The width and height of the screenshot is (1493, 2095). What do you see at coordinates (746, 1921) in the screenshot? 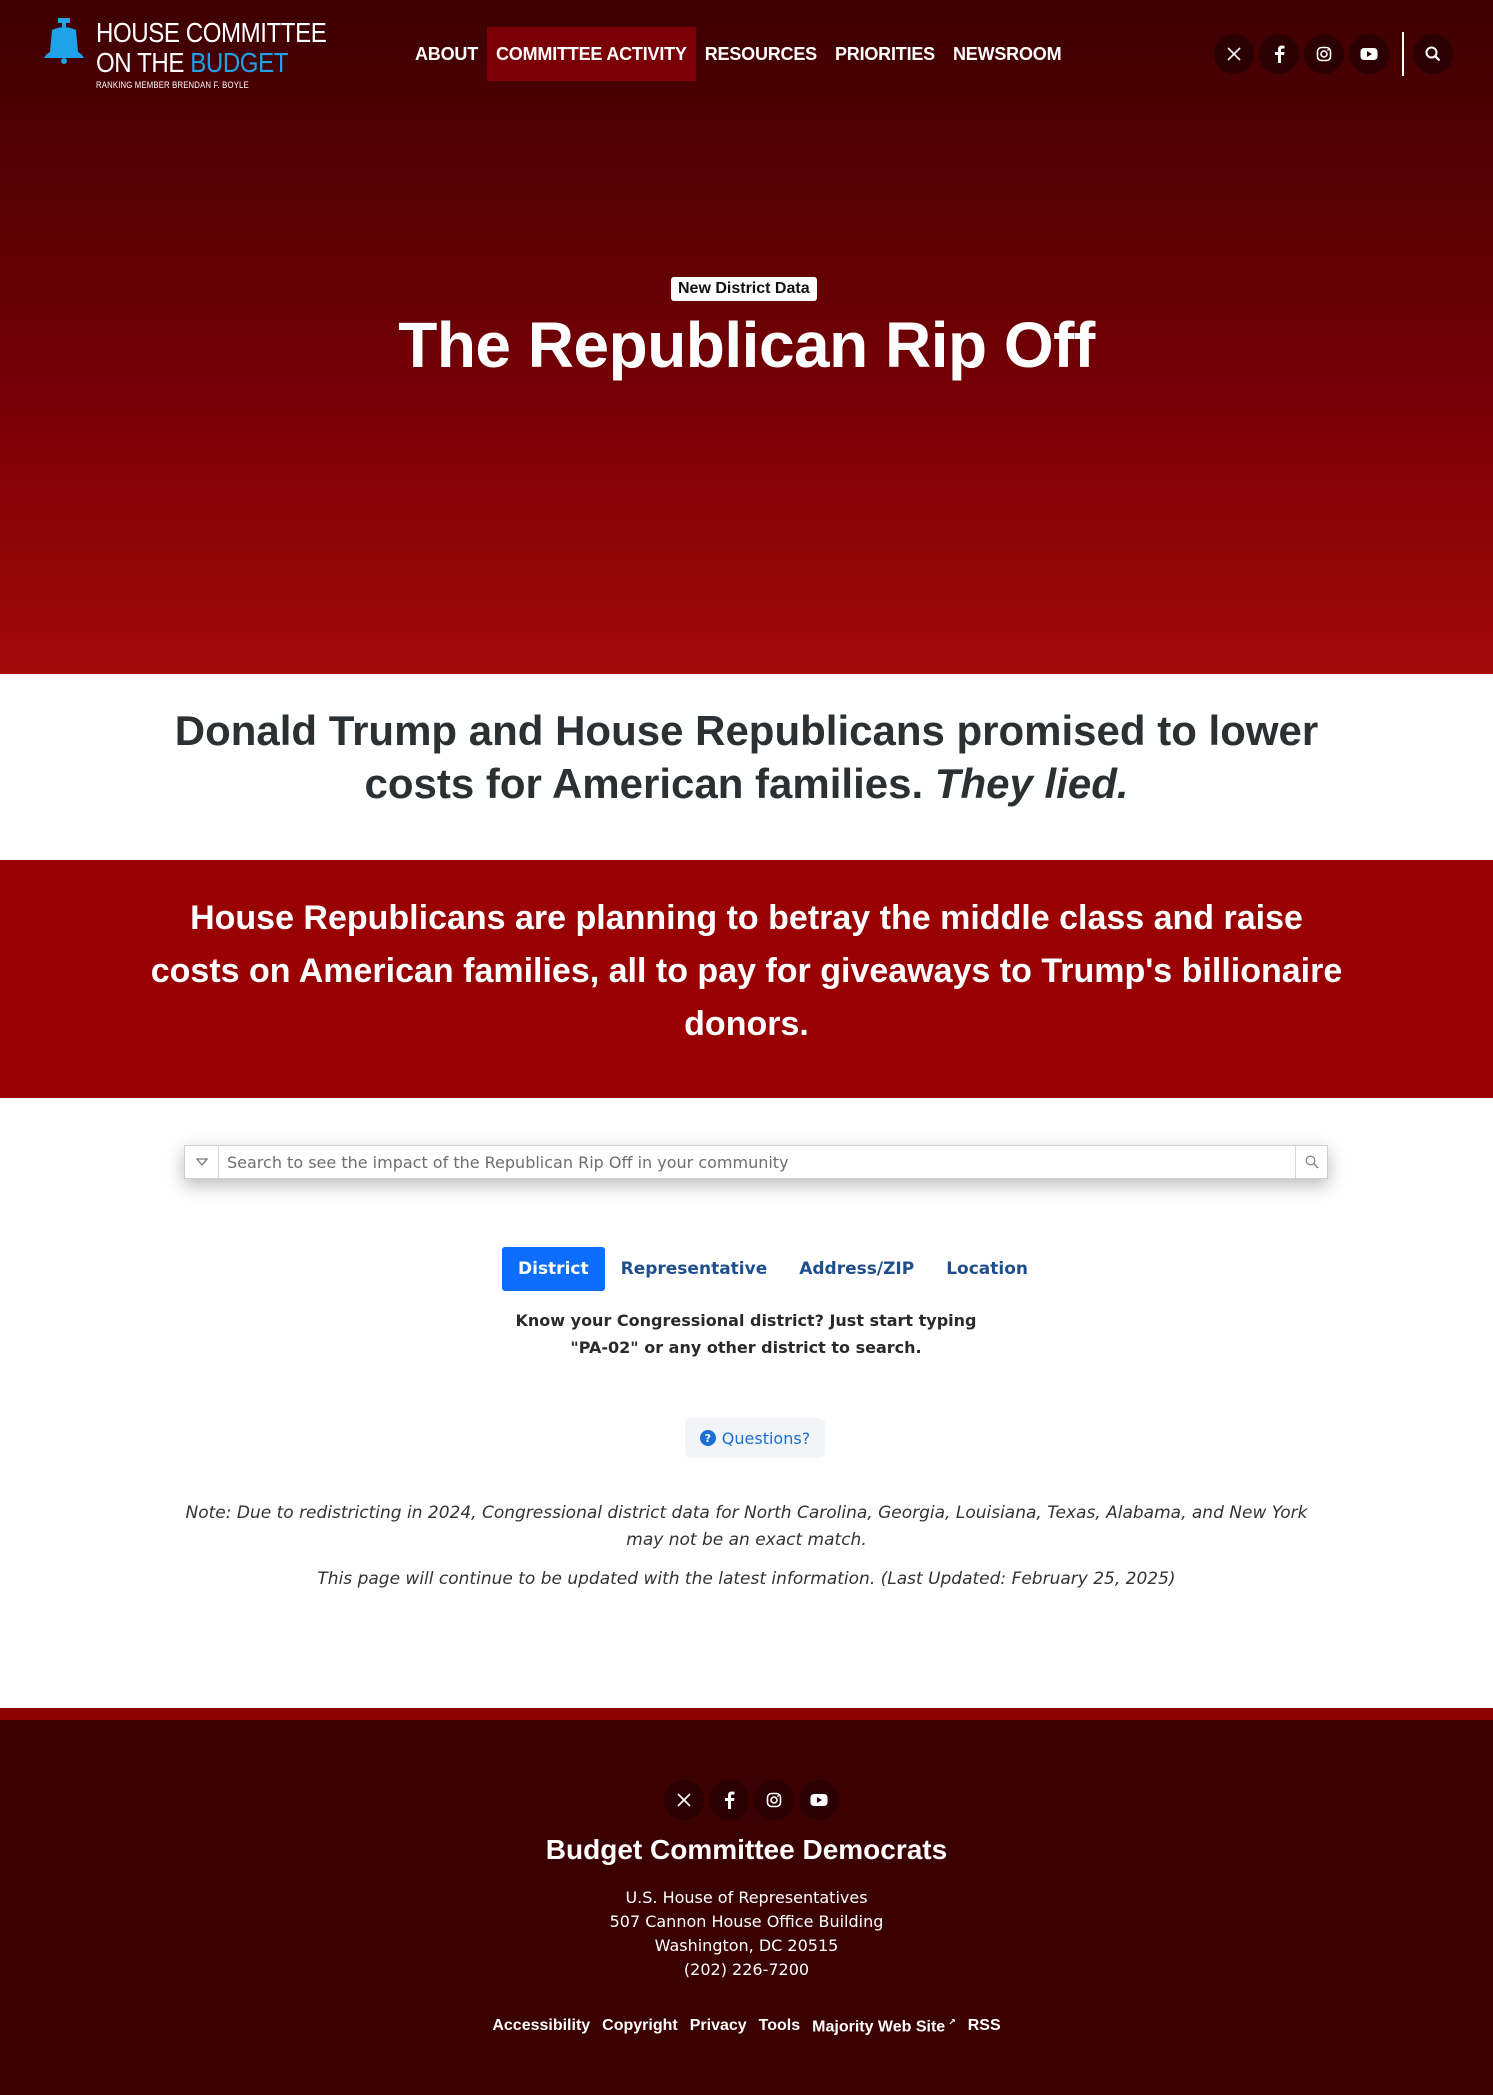
I see `address-line: 507 Cannon House Office Building` at bounding box center [746, 1921].